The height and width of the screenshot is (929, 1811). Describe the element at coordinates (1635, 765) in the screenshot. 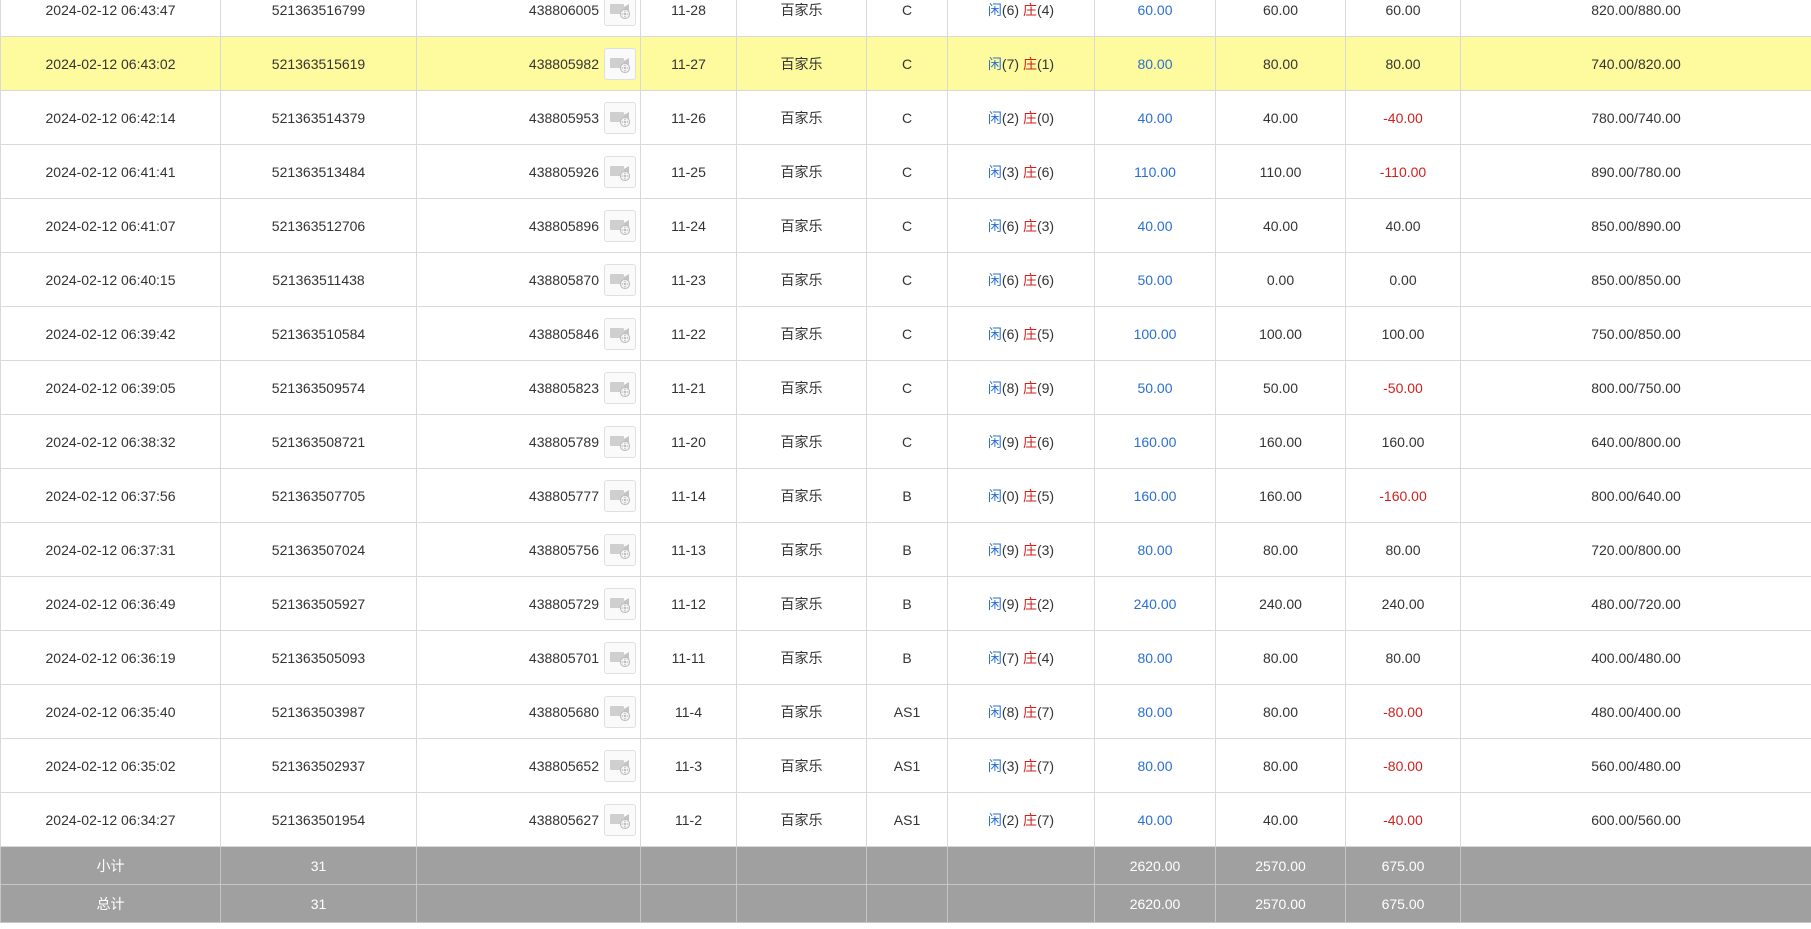

I see `balance-before-after: 560.00/480.00` at that location.